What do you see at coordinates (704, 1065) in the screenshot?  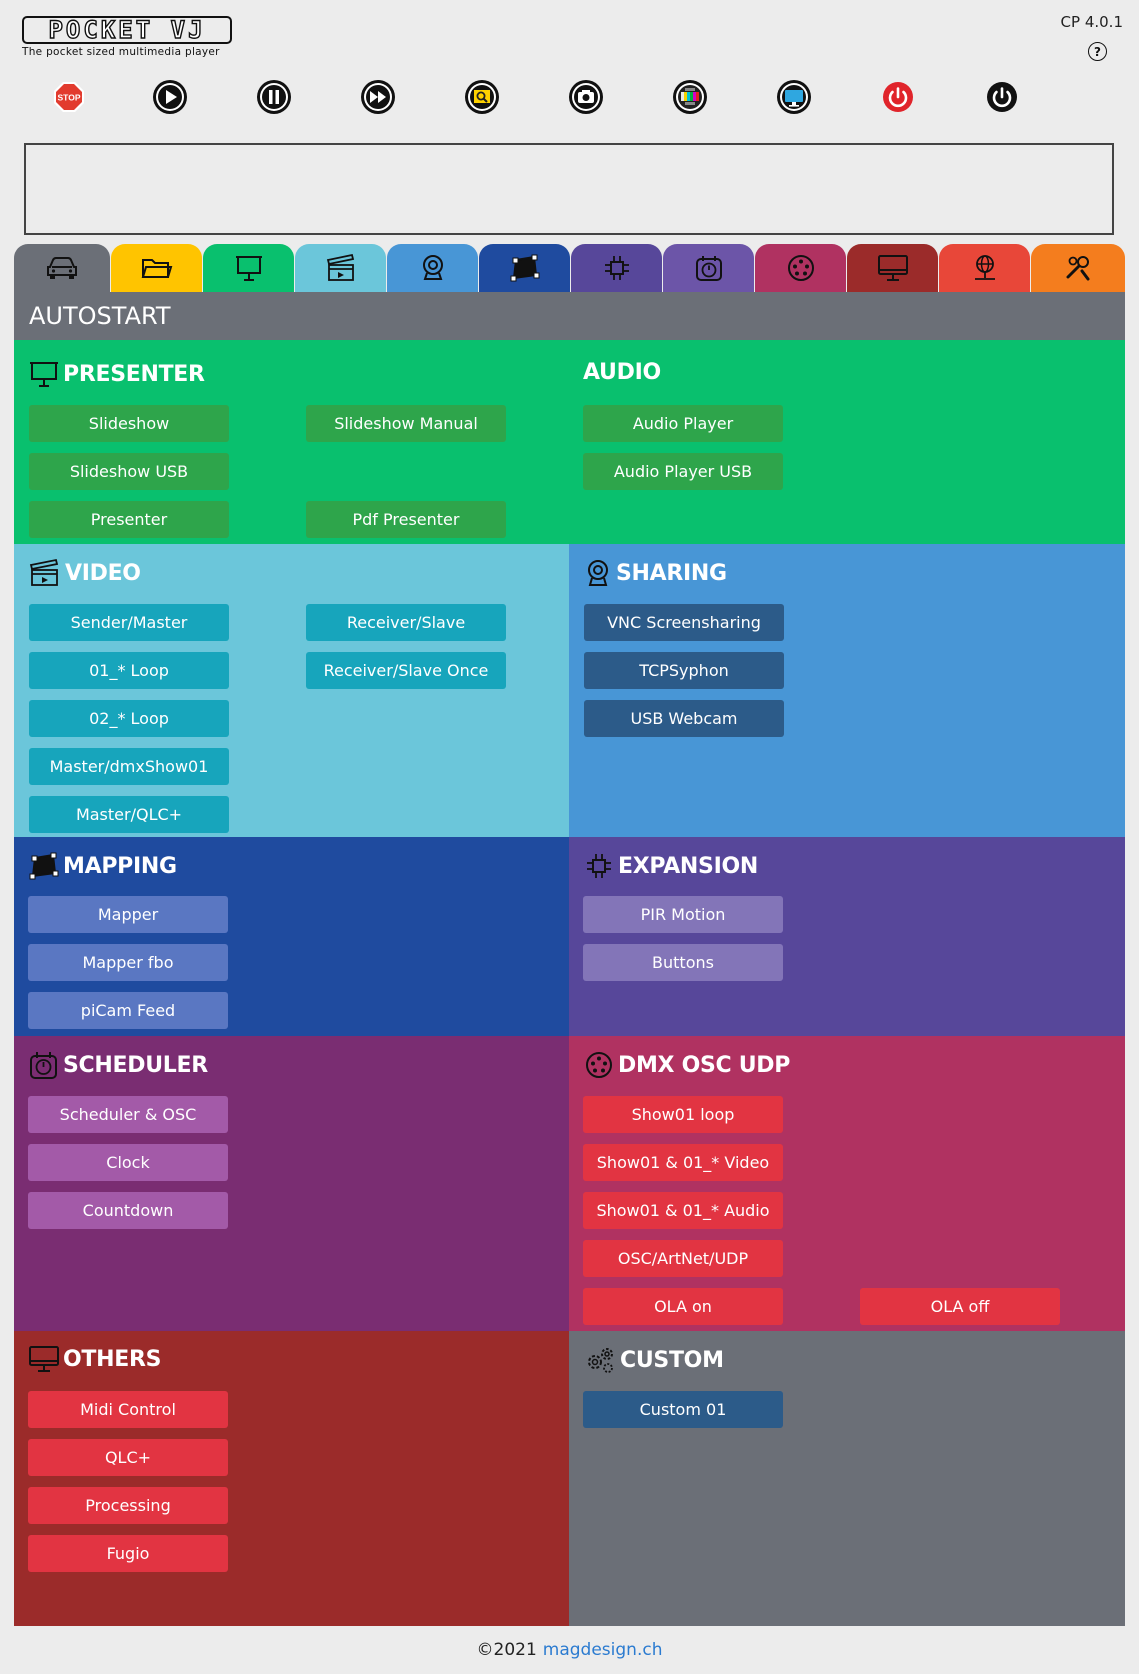 I see `dmx-title: DMX OSC UDP` at bounding box center [704, 1065].